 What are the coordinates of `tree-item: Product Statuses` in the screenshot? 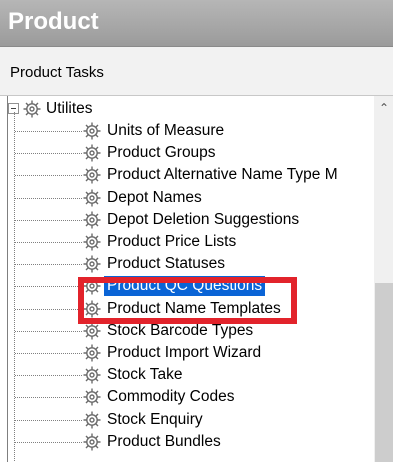 It's located at (191, 264).